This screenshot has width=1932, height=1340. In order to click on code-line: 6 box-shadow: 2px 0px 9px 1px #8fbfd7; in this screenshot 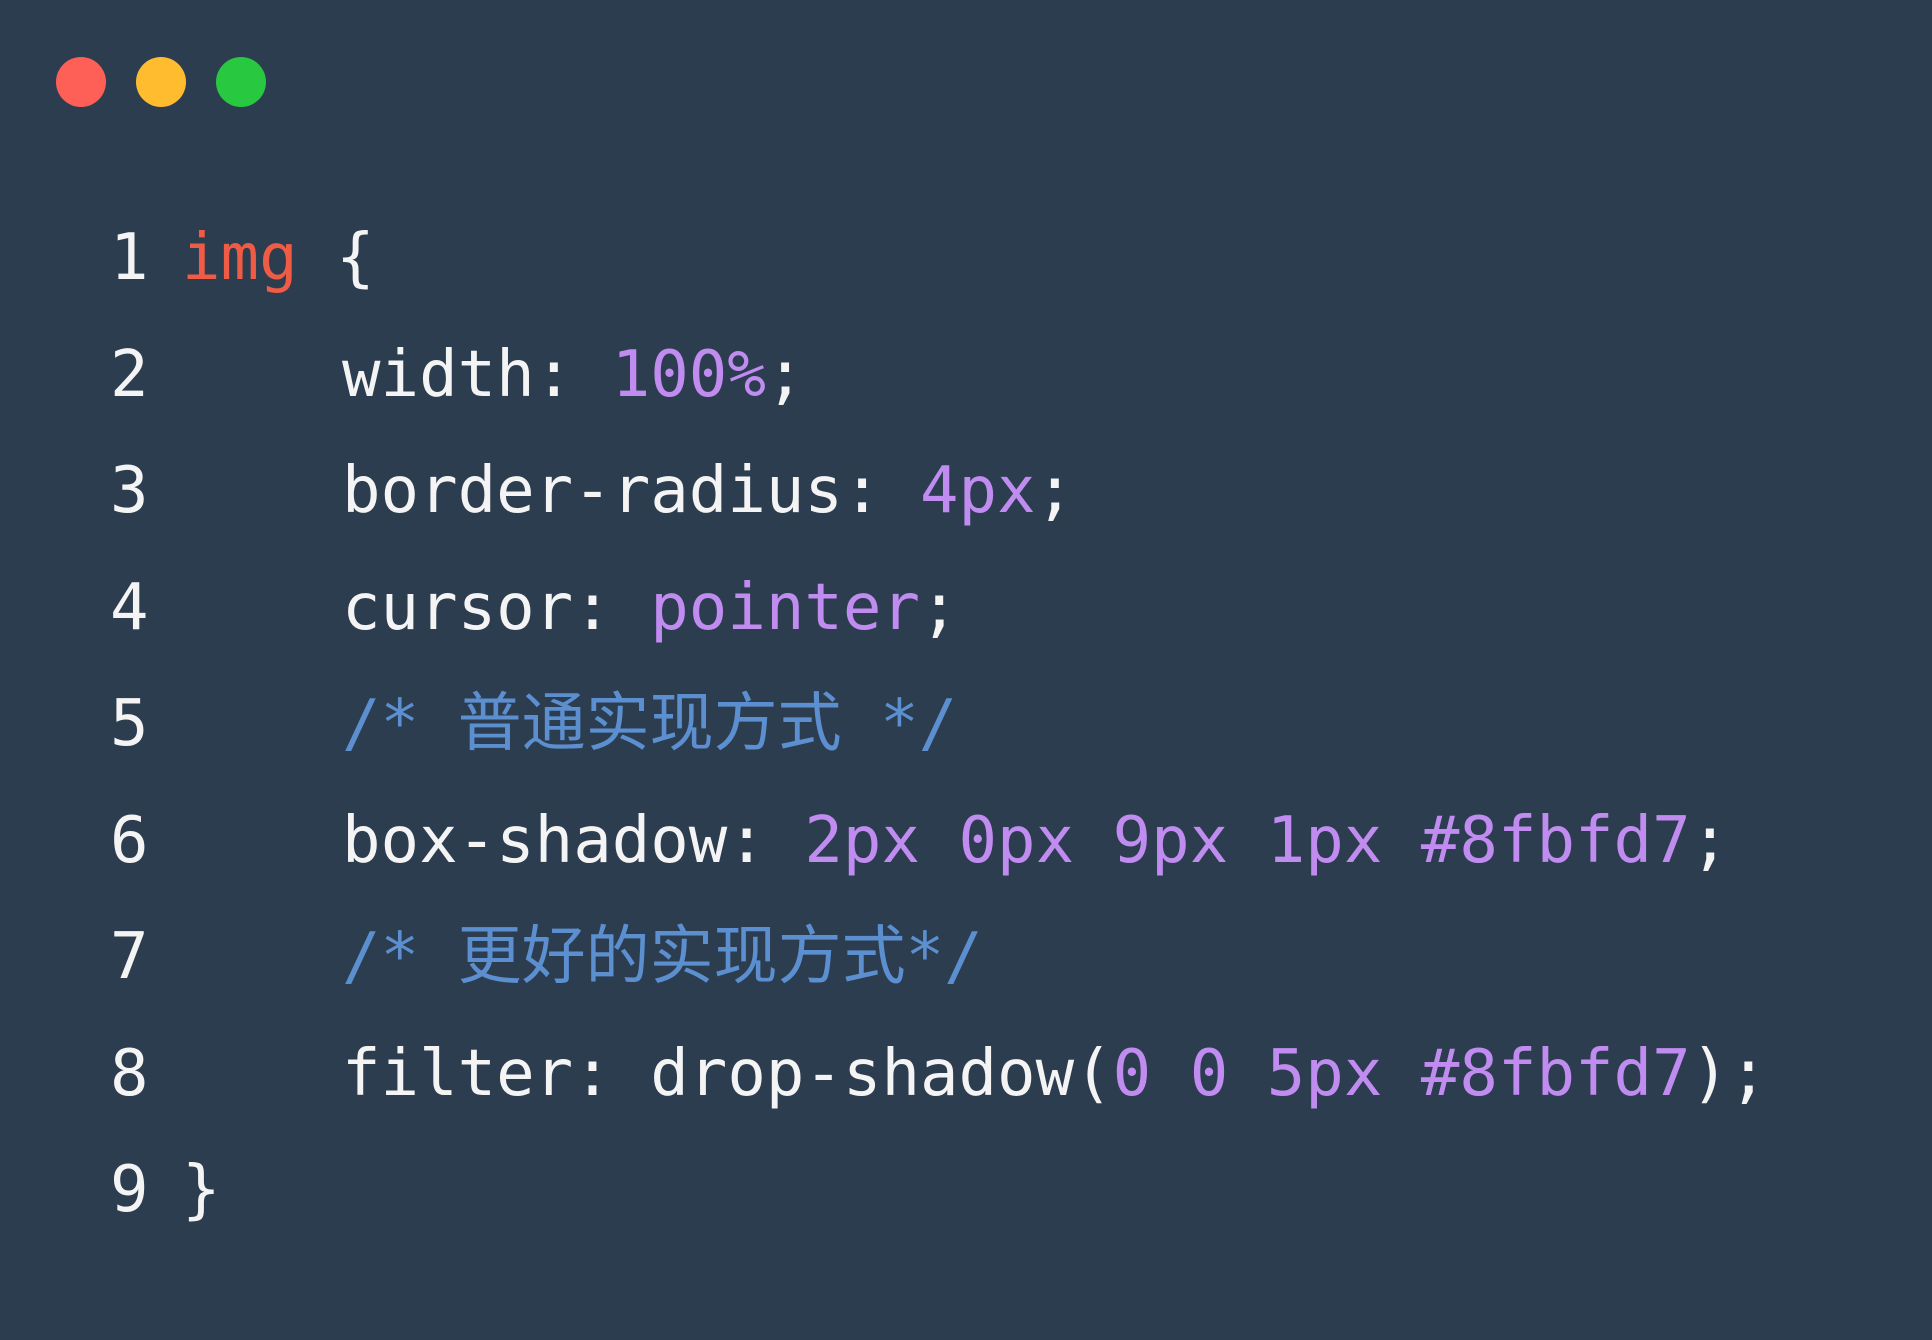, I will do `click(939, 841)`.